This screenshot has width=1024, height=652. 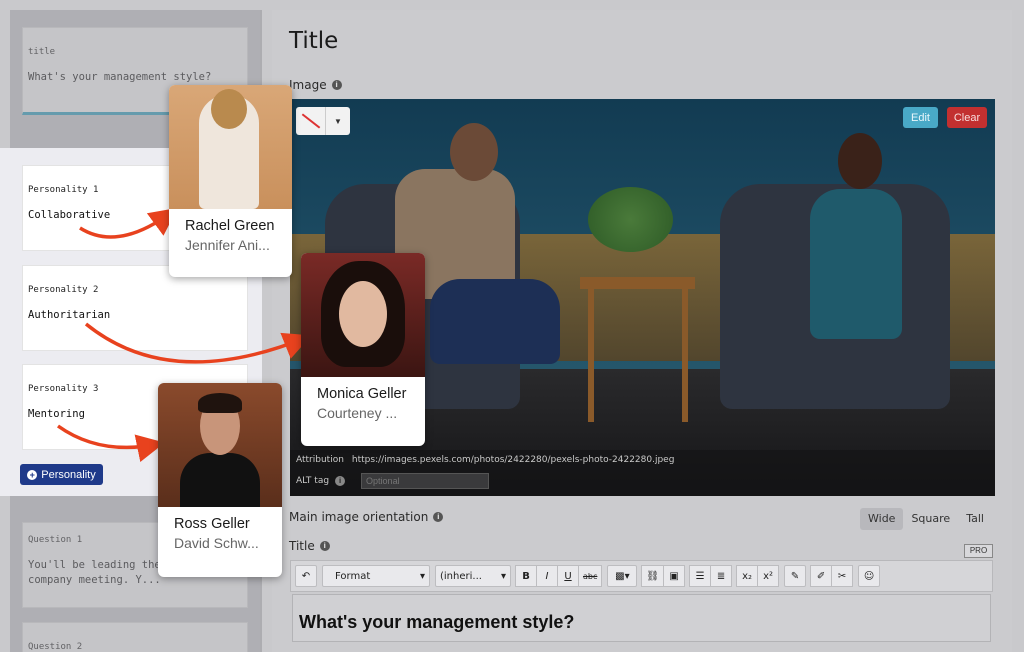 I want to click on page-title: Title, so click(x=314, y=41).